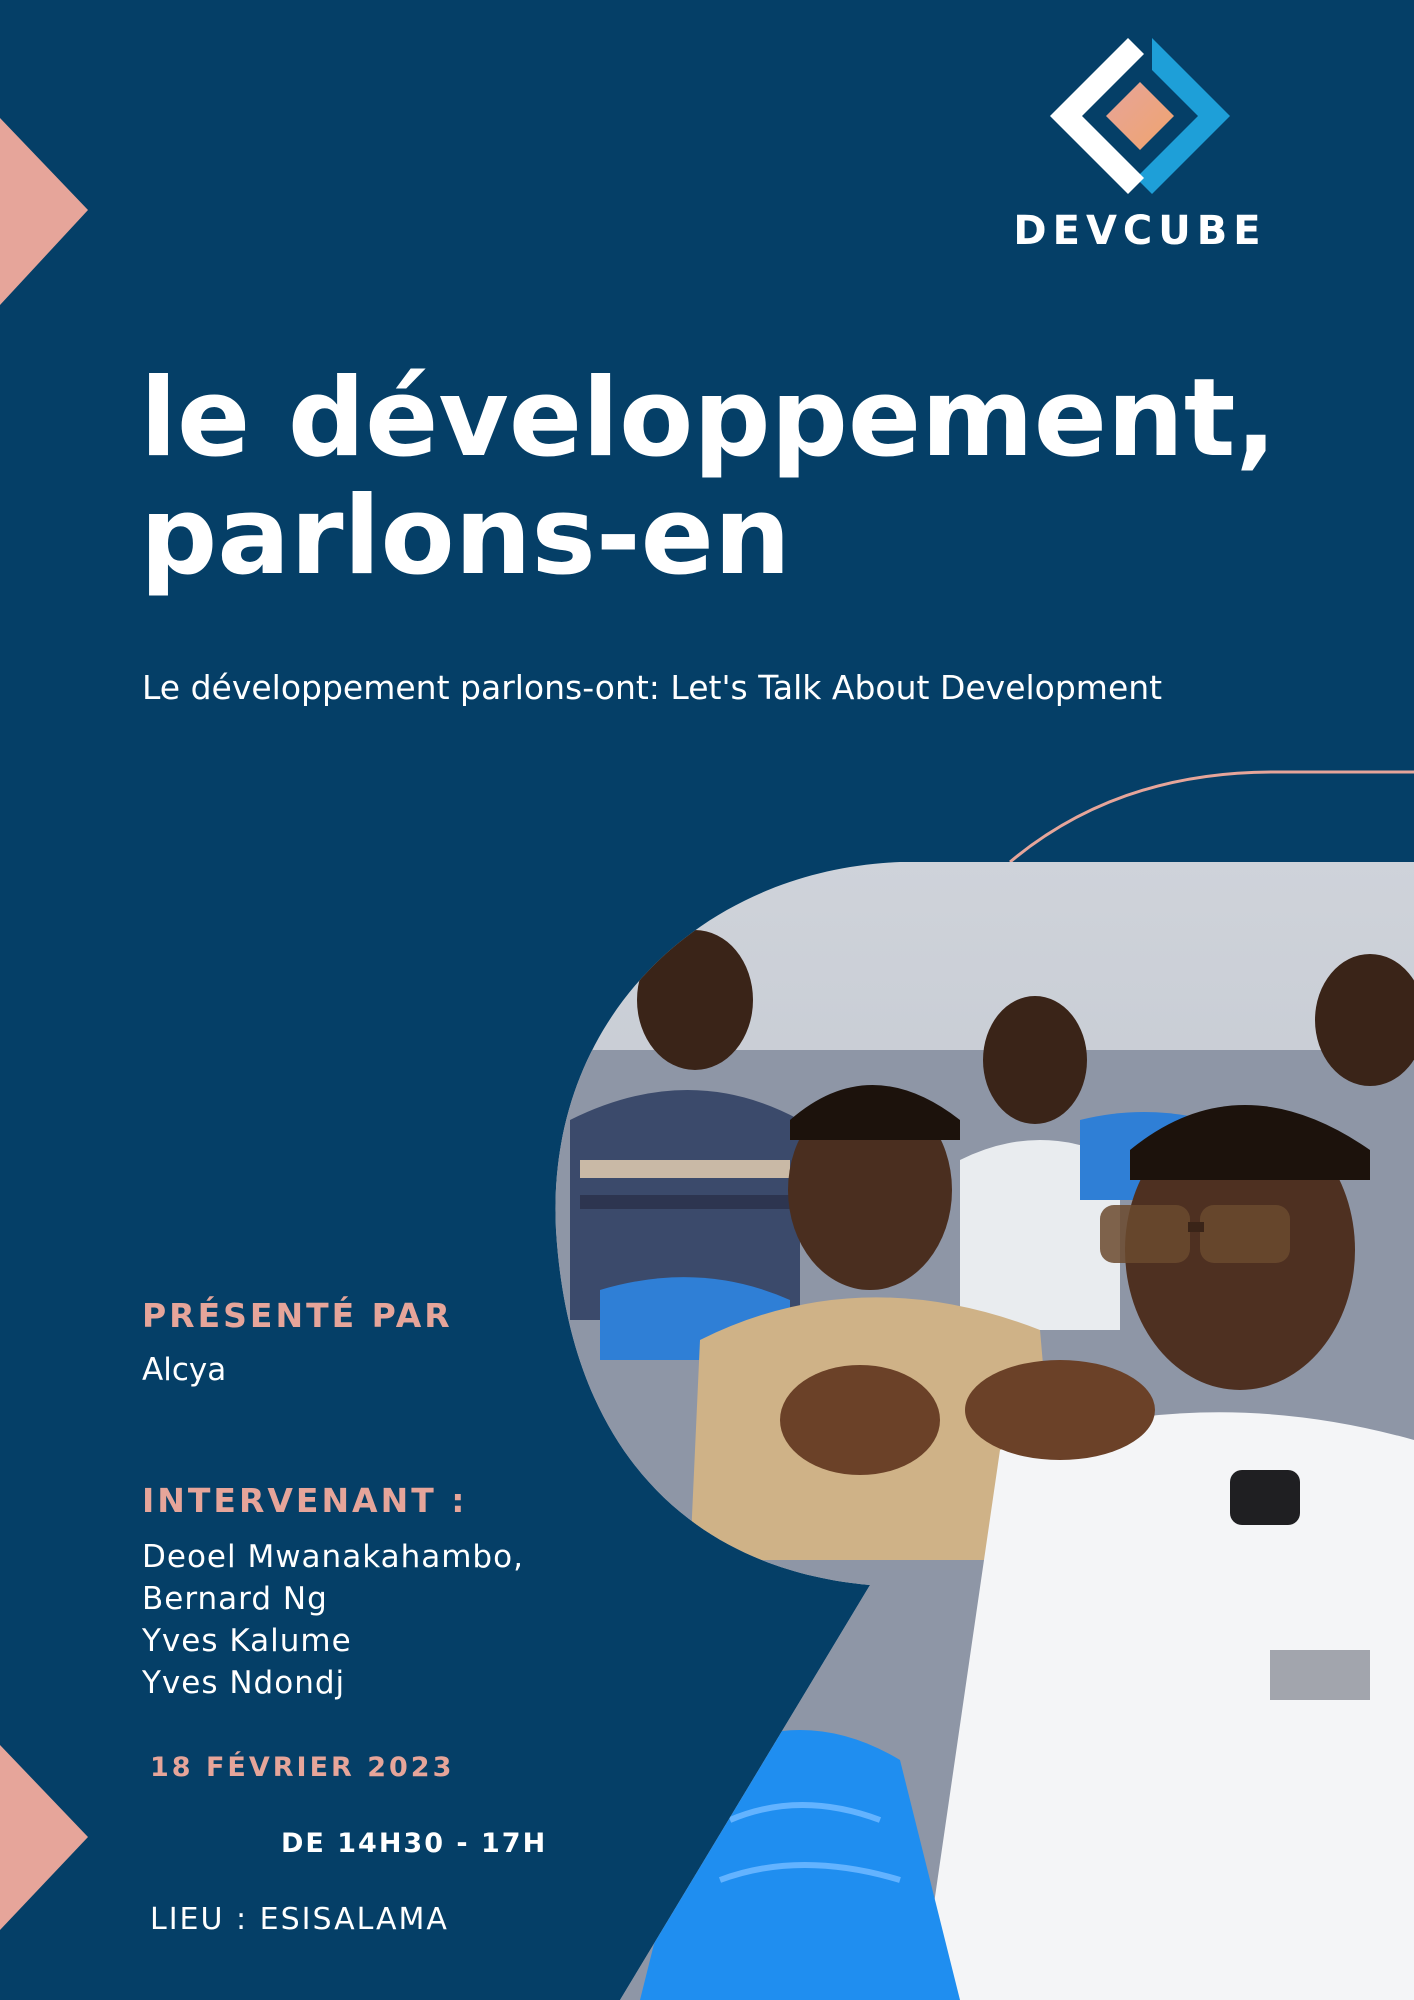 This screenshot has width=1414, height=2000. Describe the element at coordinates (184, 1370) in the screenshot. I see `presenter-name: Alcya` at that location.